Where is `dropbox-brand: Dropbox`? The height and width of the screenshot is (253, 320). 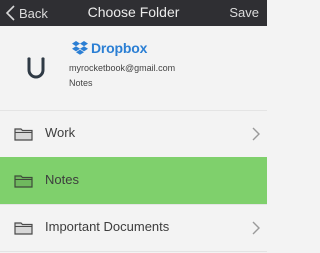 dropbox-brand: Dropbox is located at coordinates (109, 48).